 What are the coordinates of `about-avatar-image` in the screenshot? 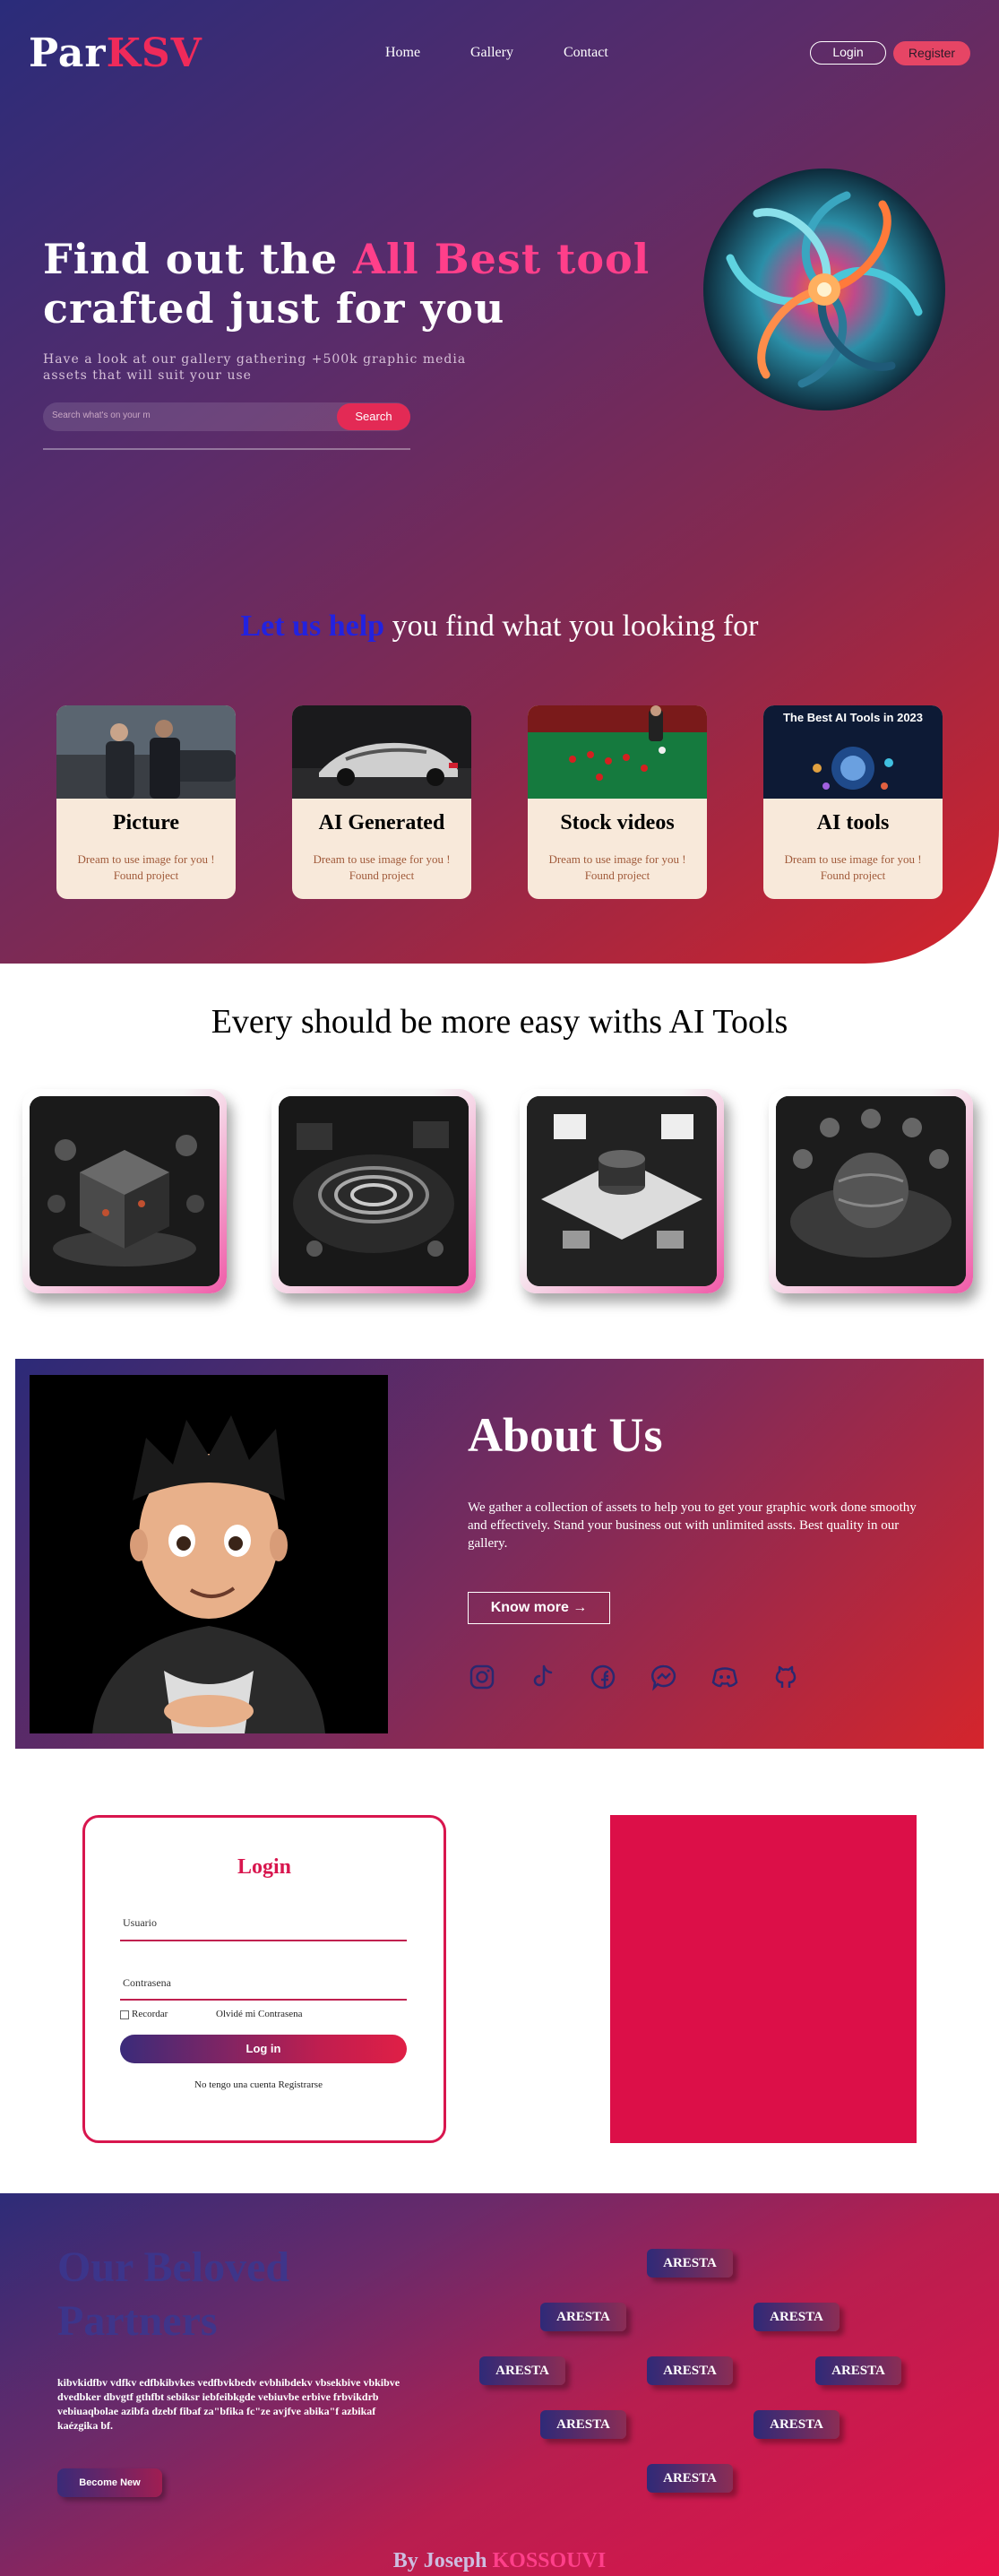 It's located at (209, 1554).